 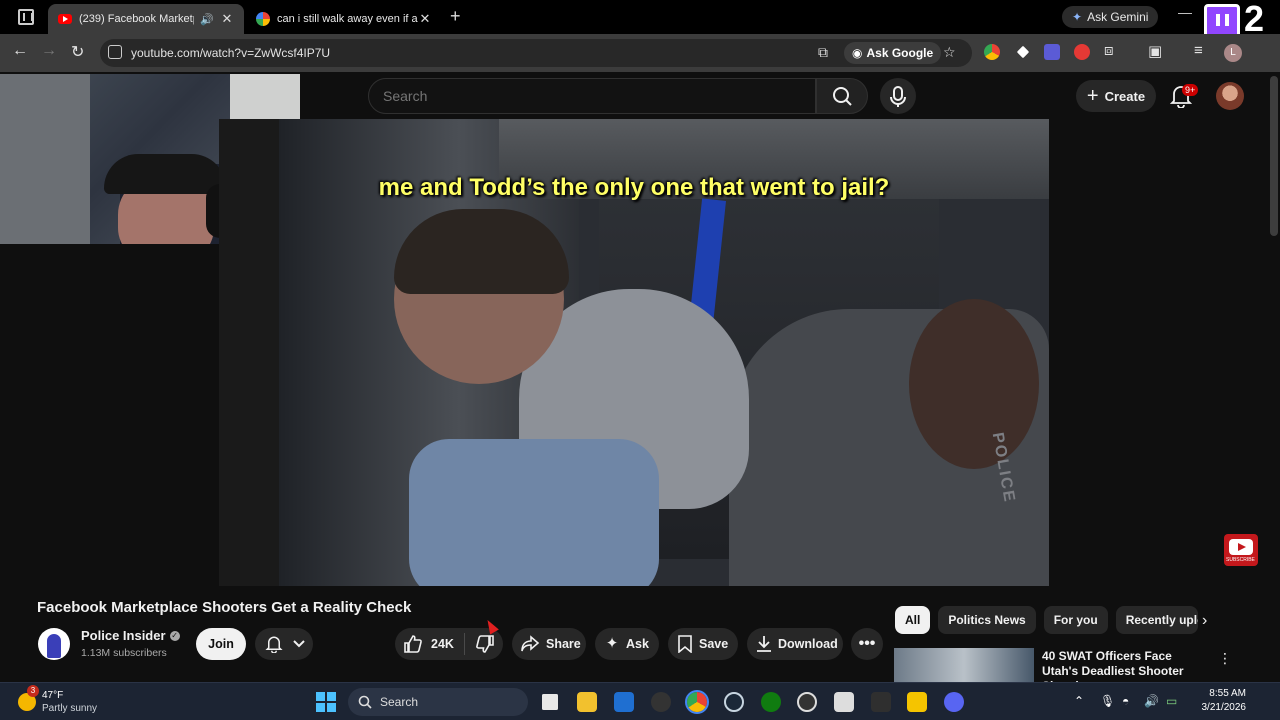 I want to click on search-button, so click(x=842, y=96).